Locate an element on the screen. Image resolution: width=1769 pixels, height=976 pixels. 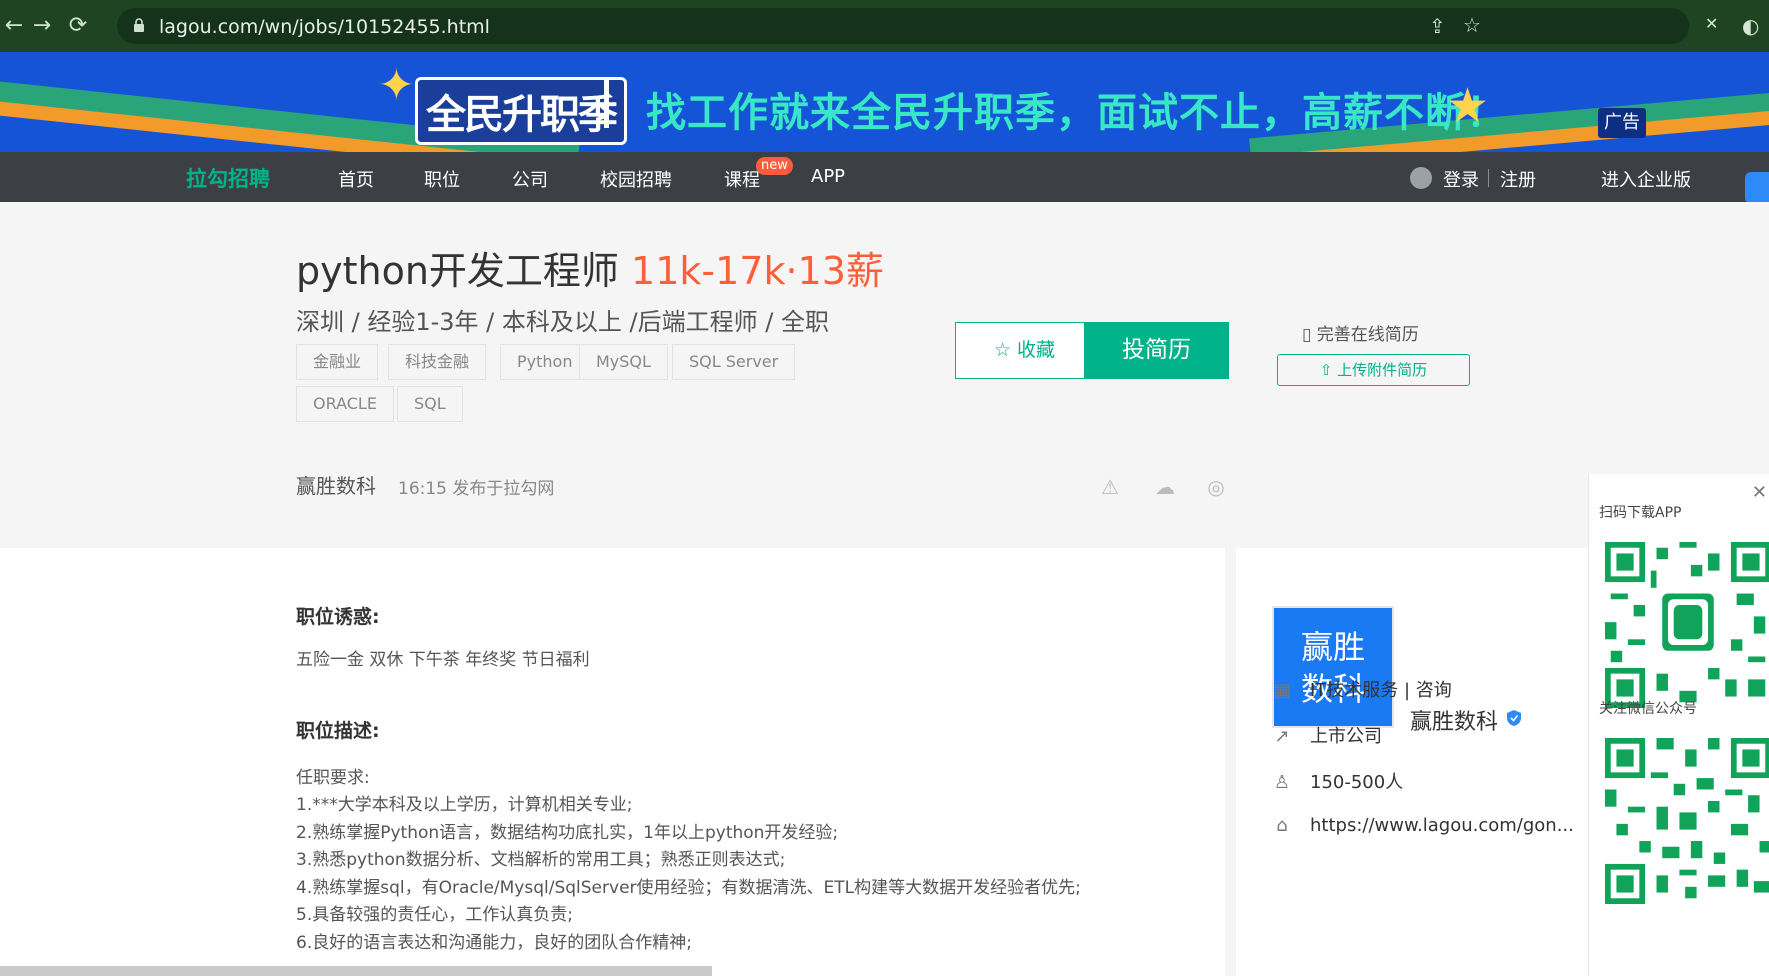
user-icon is located at coordinates (1421, 178).